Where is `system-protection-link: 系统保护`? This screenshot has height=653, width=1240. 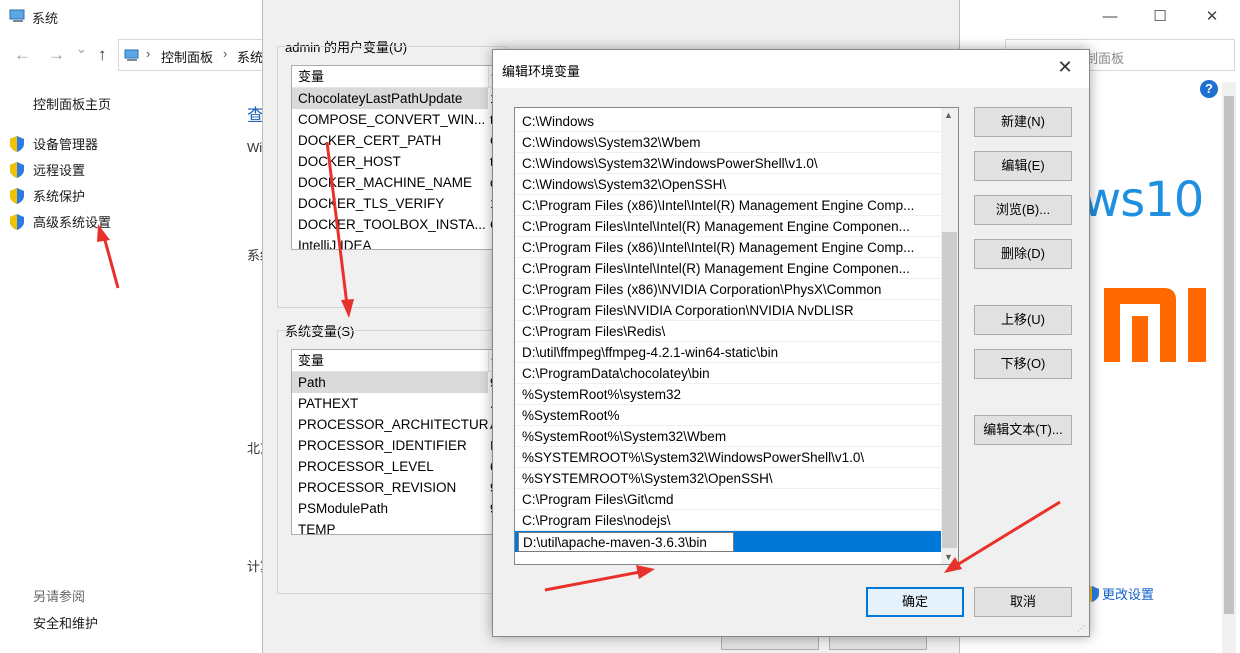 system-protection-link: 系统保护 is located at coordinates (47, 196).